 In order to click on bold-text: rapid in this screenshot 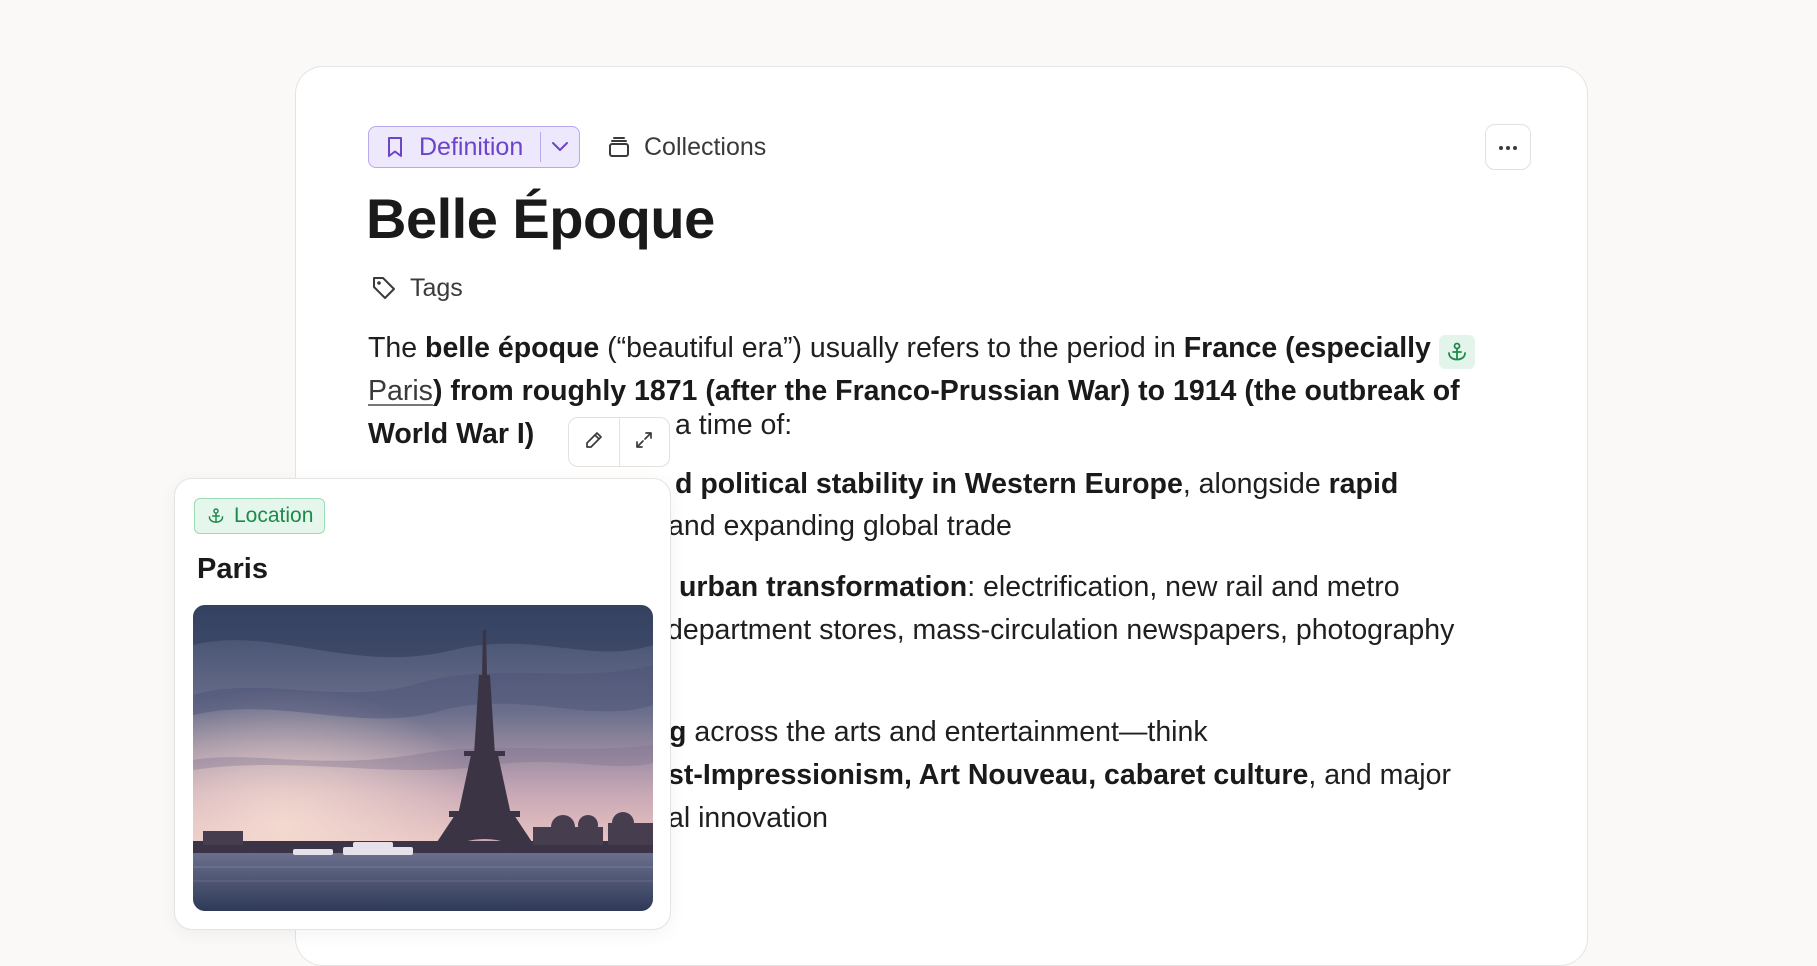, I will do `click(1363, 484)`.